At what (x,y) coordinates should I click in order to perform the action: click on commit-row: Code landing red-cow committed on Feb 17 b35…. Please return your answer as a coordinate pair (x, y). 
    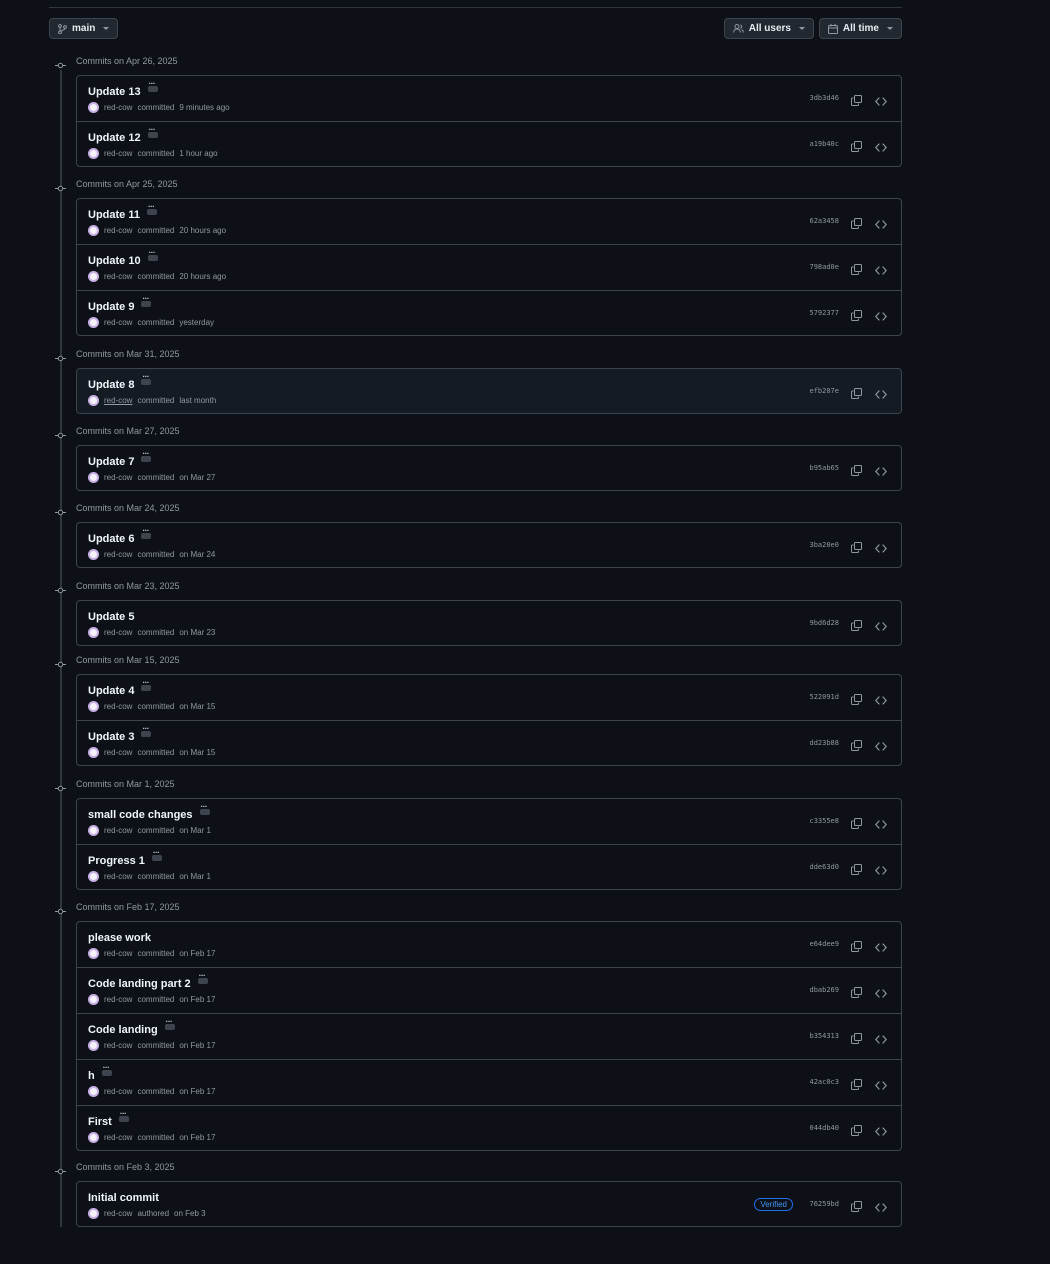
    Looking at the image, I should click on (489, 1036).